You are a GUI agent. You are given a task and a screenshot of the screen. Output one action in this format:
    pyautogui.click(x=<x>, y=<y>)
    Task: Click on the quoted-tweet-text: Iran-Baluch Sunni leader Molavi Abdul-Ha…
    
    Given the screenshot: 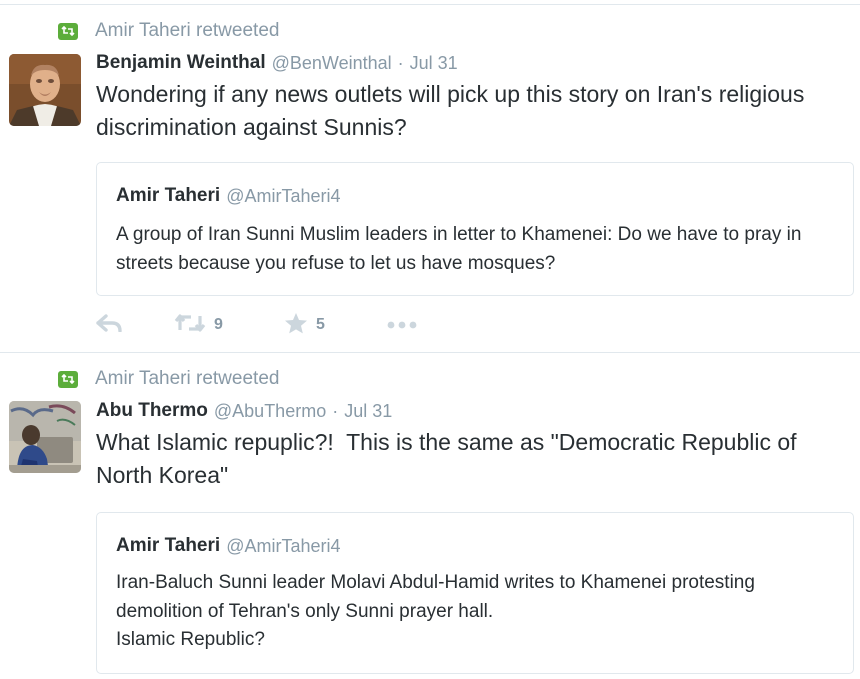 What is the action you would take?
    pyautogui.click(x=435, y=597)
    